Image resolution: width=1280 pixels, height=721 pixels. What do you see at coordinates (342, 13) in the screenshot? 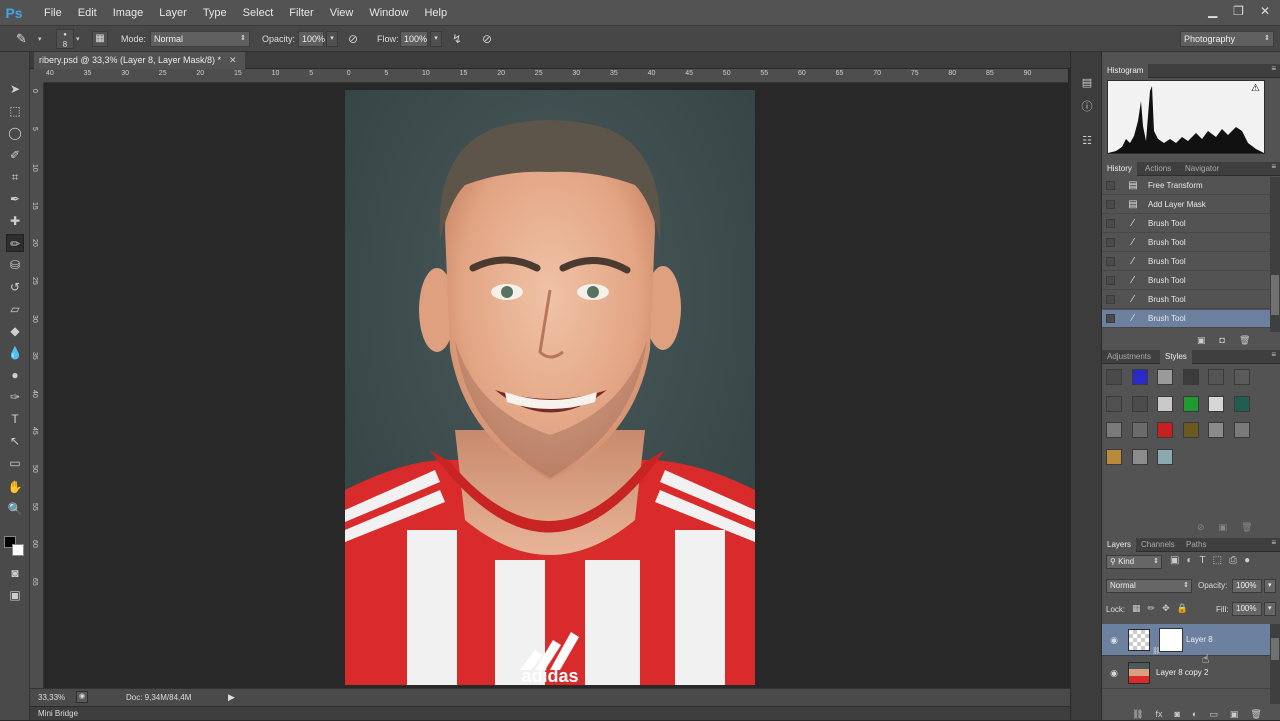
I see `menu-view: View` at bounding box center [342, 13].